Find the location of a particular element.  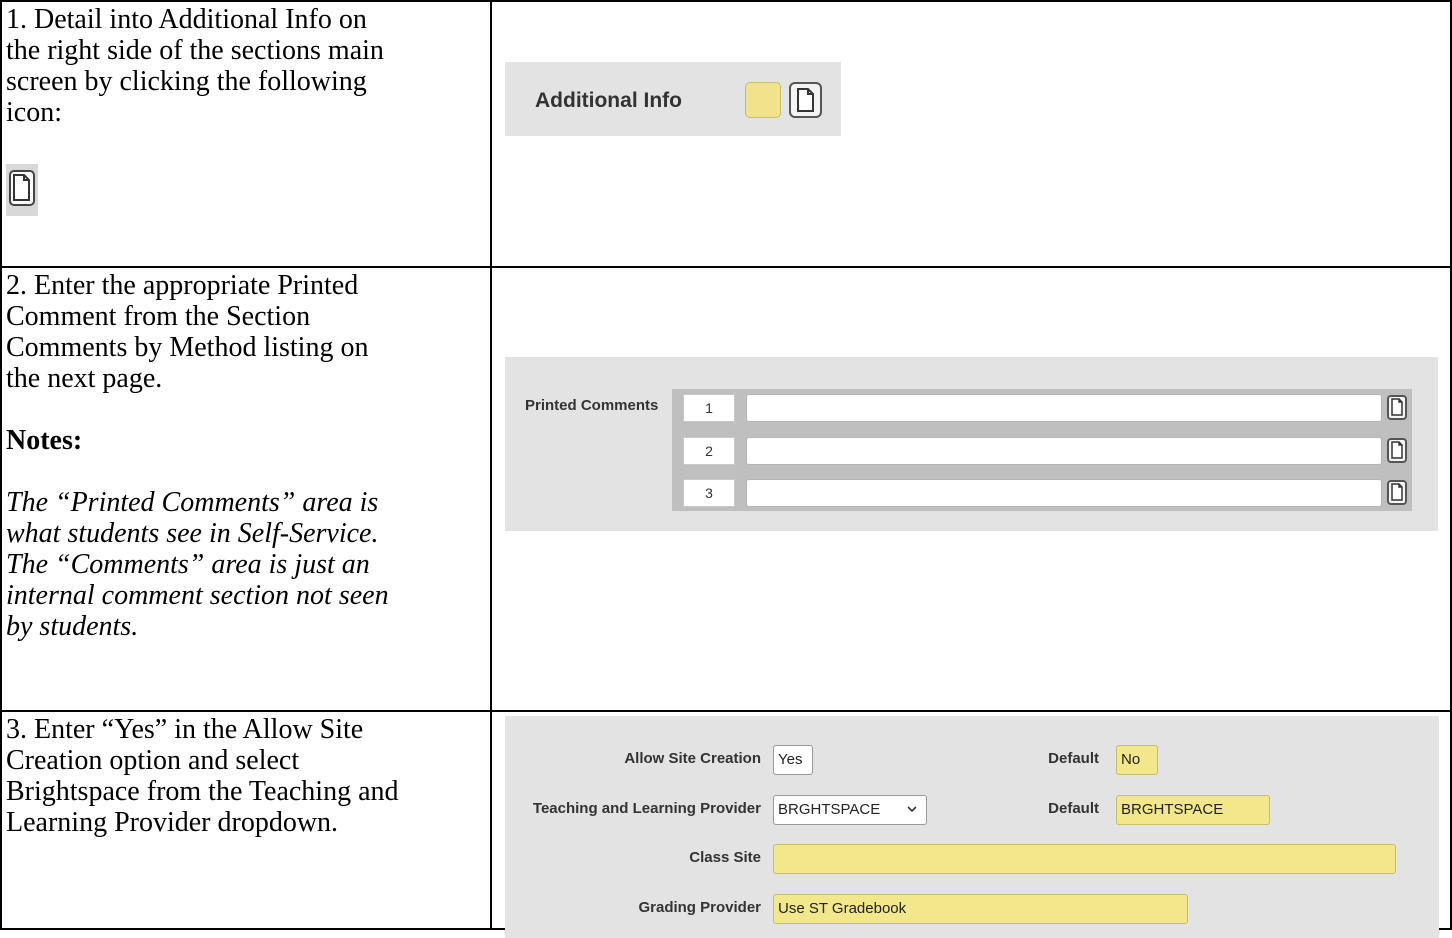

printed-comments-rows: 1 2 3 is located at coordinates (1042, 450).